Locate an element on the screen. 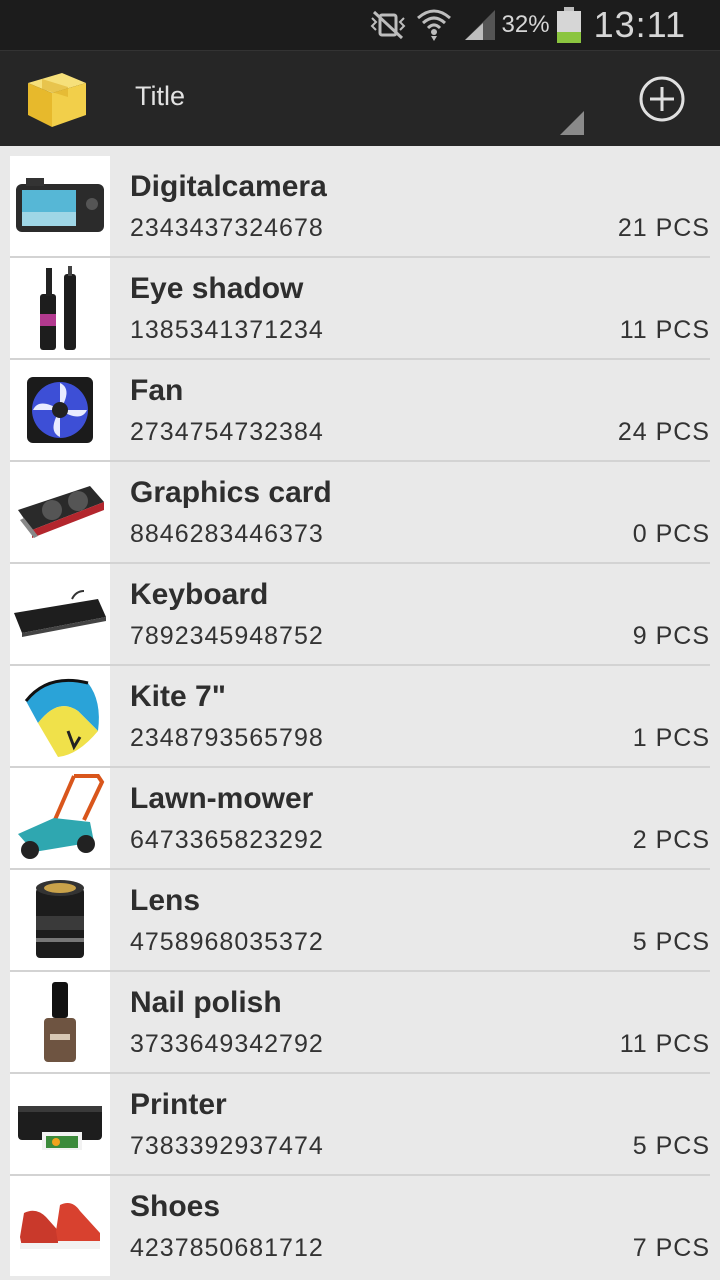 The height and width of the screenshot is (1280, 720). item-name: Eye shadow is located at coordinates (217, 288).